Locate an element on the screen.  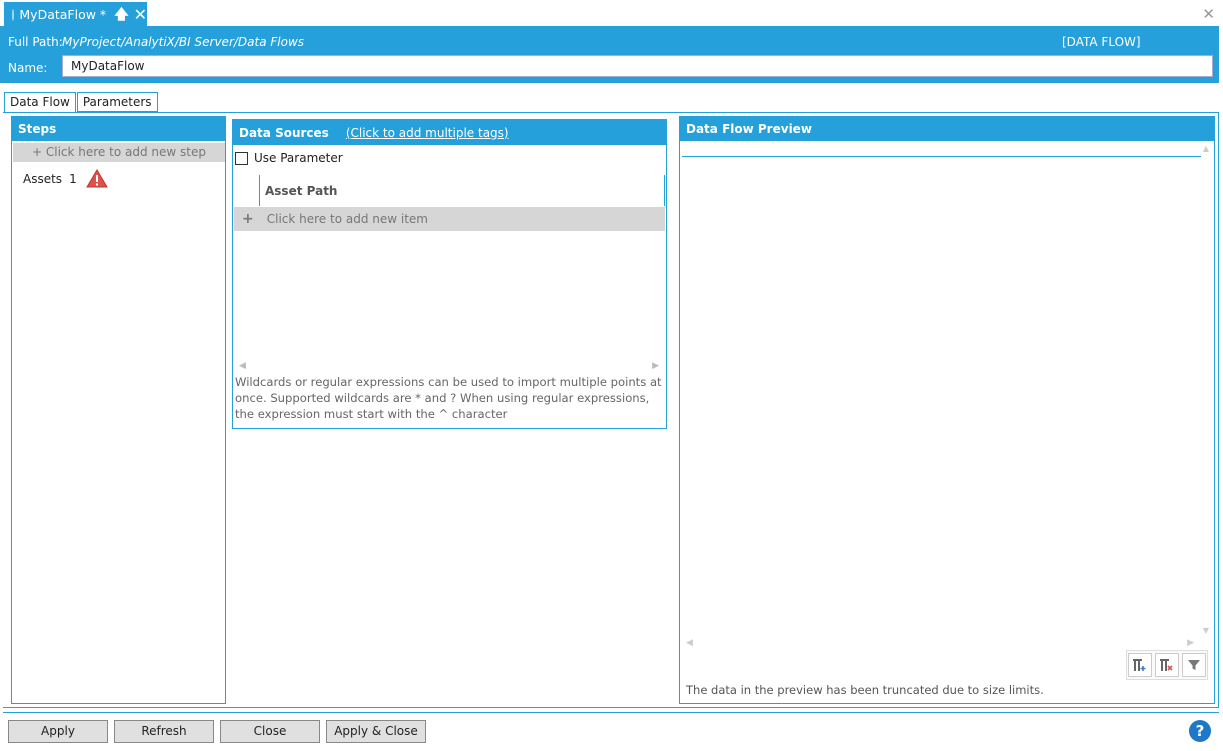
name-label: Name: is located at coordinates (28, 68).